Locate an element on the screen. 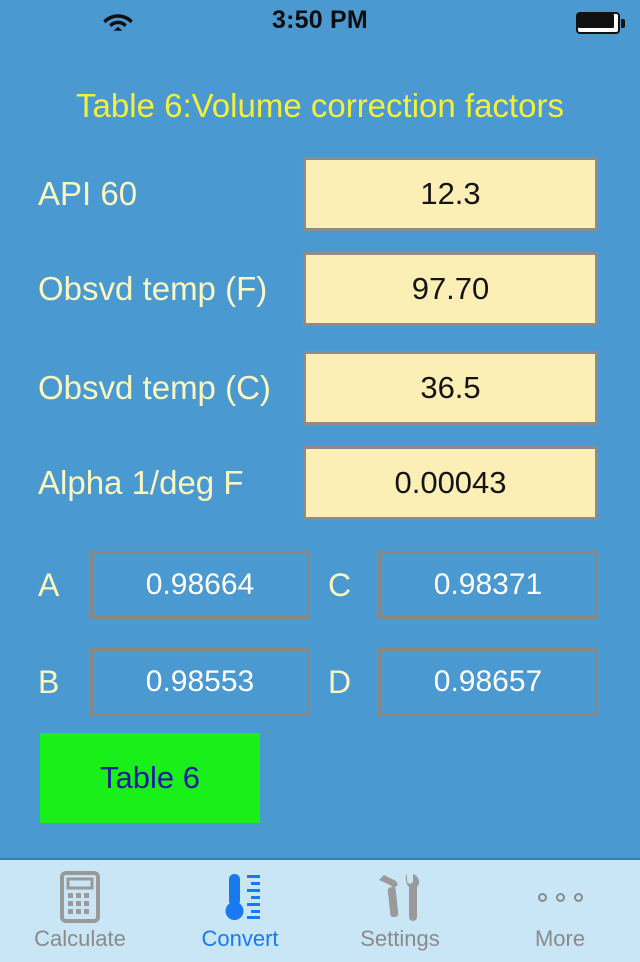  calculator-icon is located at coordinates (80, 897).